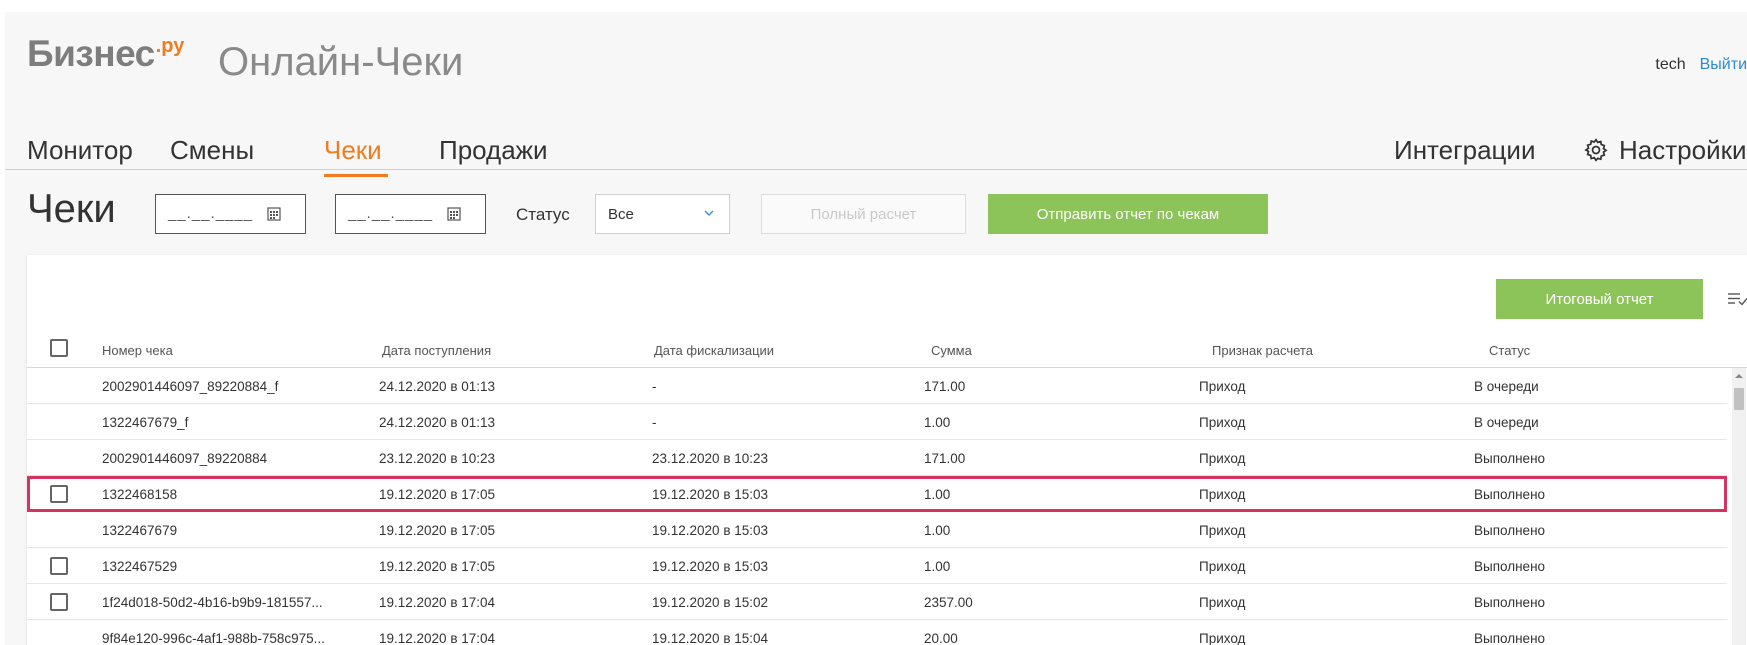 The height and width of the screenshot is (645, 1747). Describe the element at coordinates (621, 214) in the screenshot. I see `status-filter-value: Все` at that location.